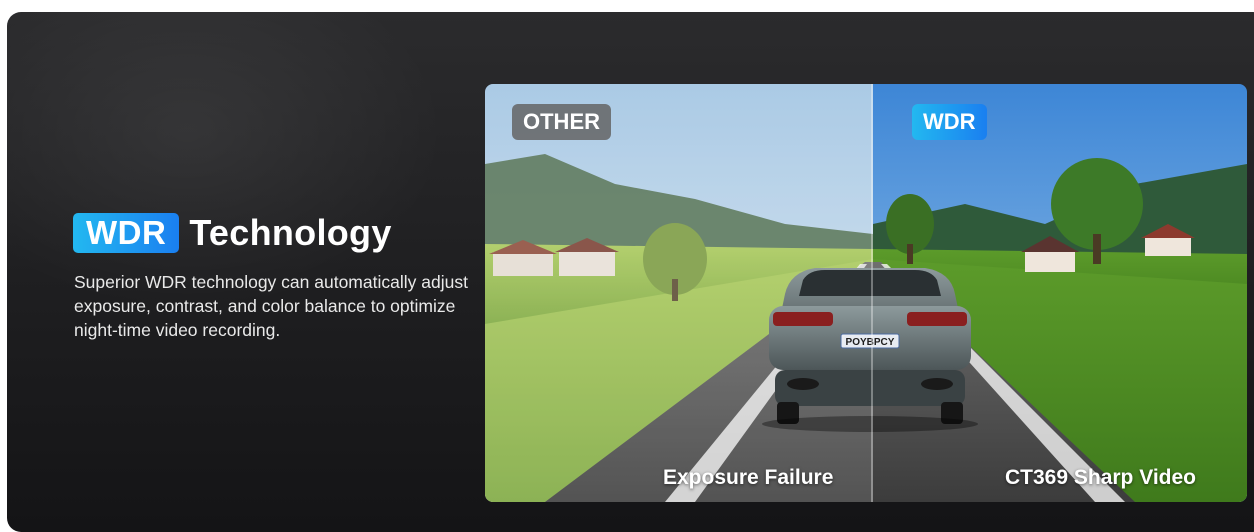 The image size is (1254, 532). What do you see at coordinates (949, 122) in the screenshot?
I see `wdr-tag: WDR` at bounding box center [949, 122].